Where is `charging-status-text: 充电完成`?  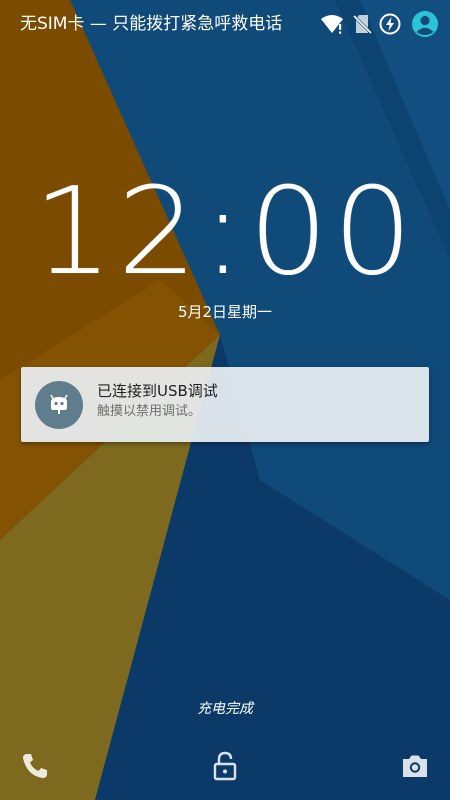 charging-status-text: 充电完成 is located at coordinates (225, 709).